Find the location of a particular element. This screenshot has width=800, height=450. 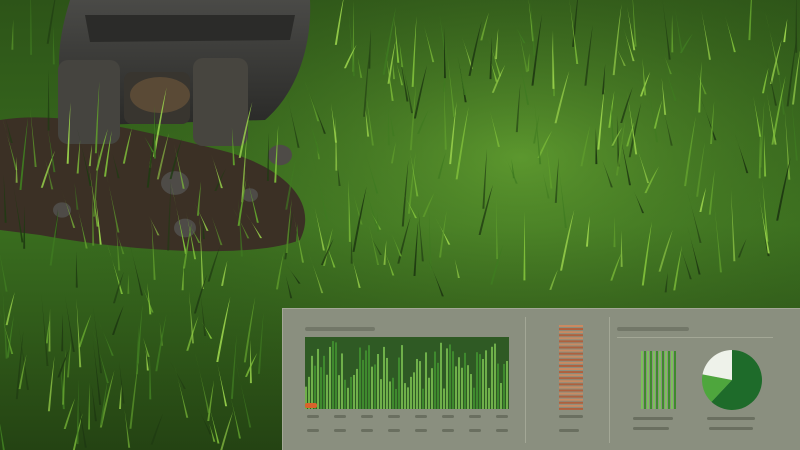

striped-column-chart is located at coordinates (571, 367).